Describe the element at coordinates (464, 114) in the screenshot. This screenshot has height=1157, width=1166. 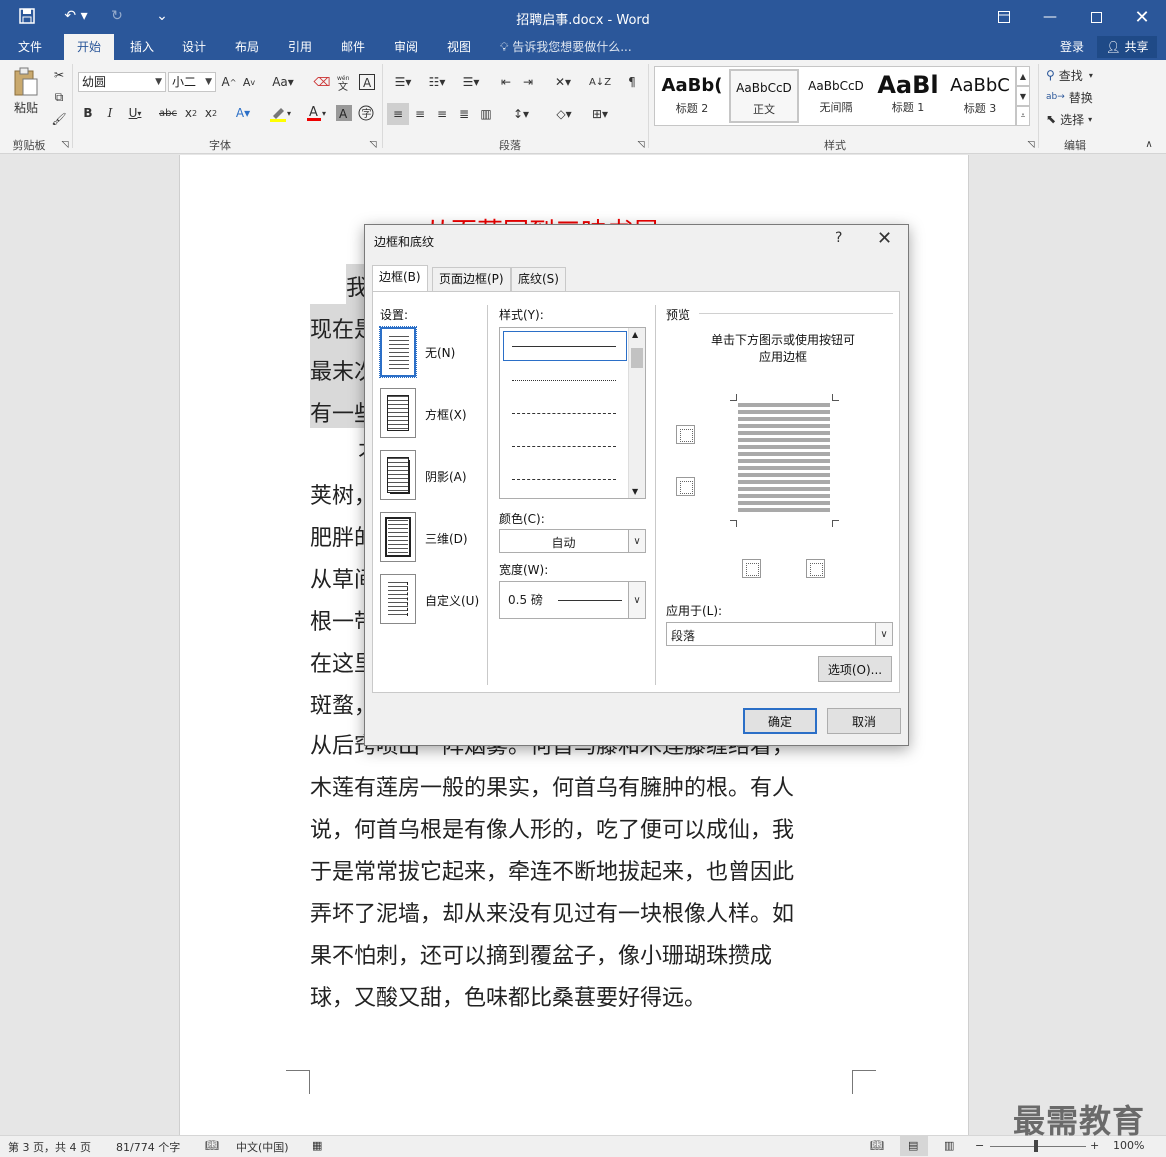
I see `justify-icon: ≣` at that location.